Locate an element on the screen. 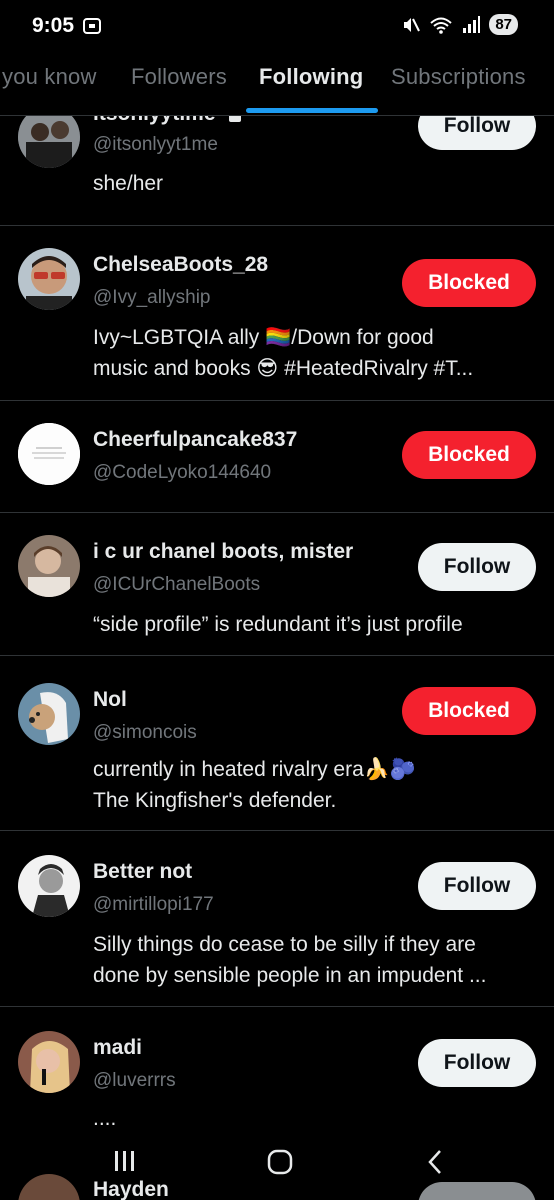 The height and width of the screenshot is (1200, 554). battery-indicator: 87 is located at coordinates (503, 24).